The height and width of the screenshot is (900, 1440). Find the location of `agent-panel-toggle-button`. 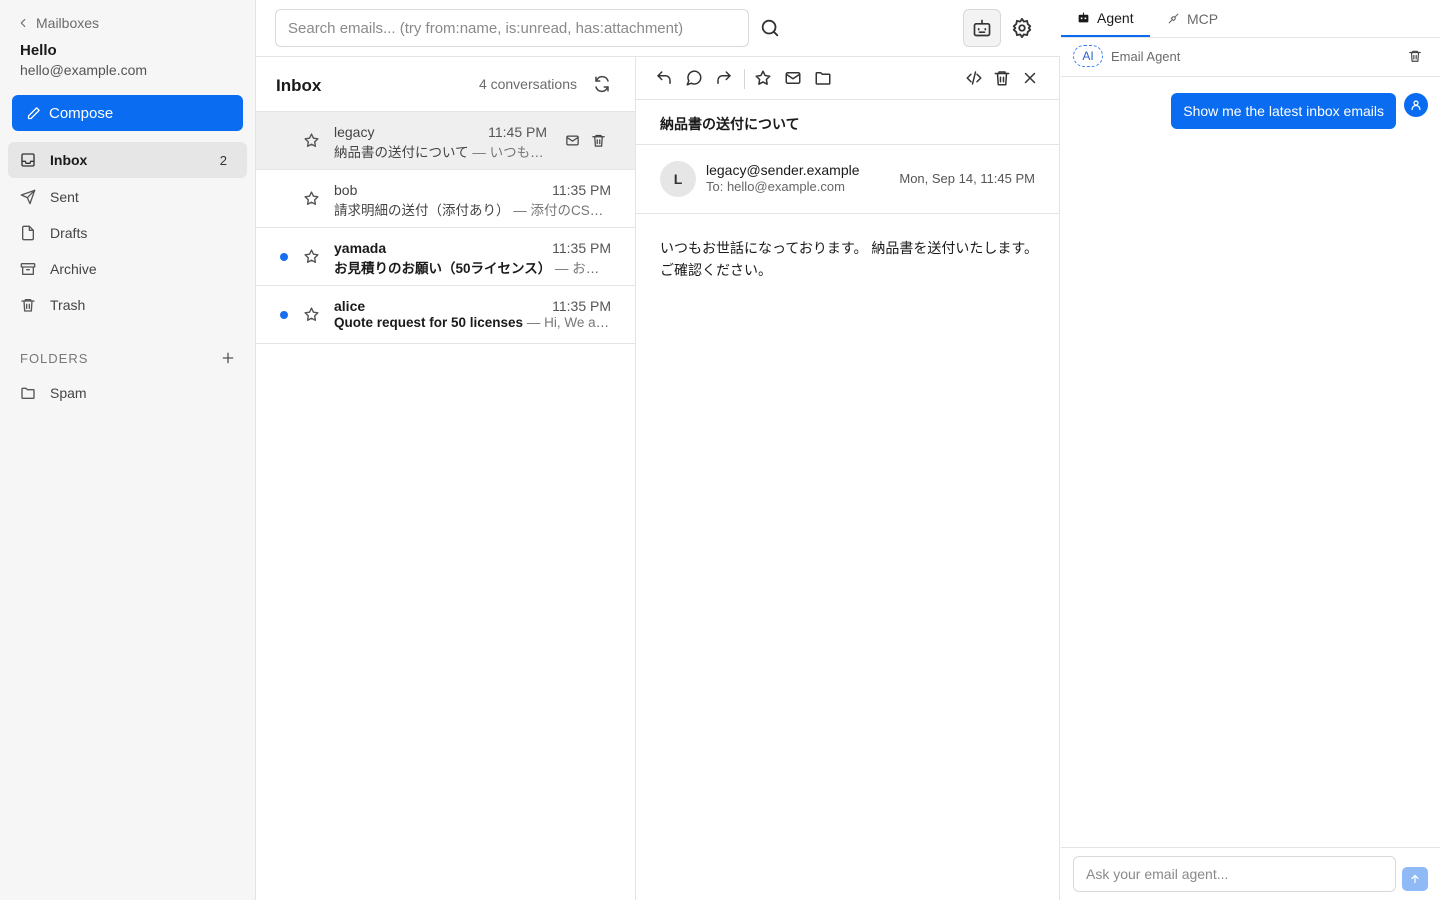

agent-panel-toggle-button is located at coordinates (982, 28).